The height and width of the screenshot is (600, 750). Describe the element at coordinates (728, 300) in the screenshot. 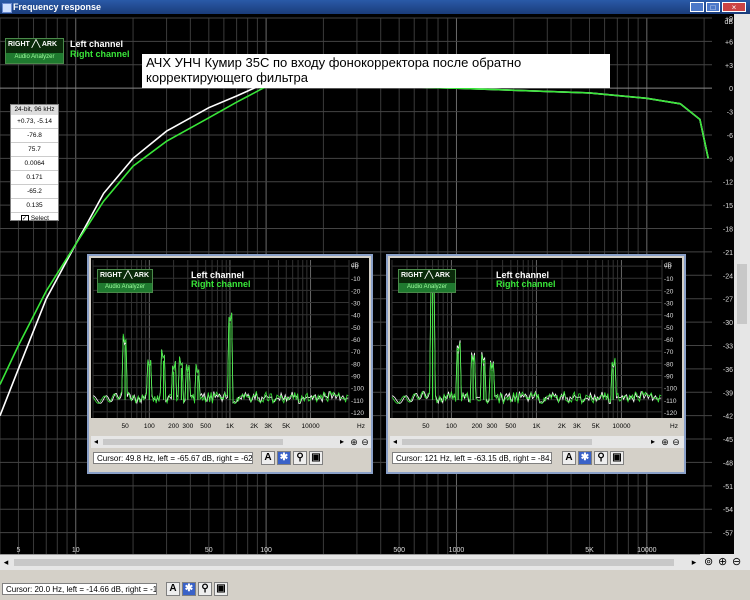

I see `y-tick-label: -27` at that location.